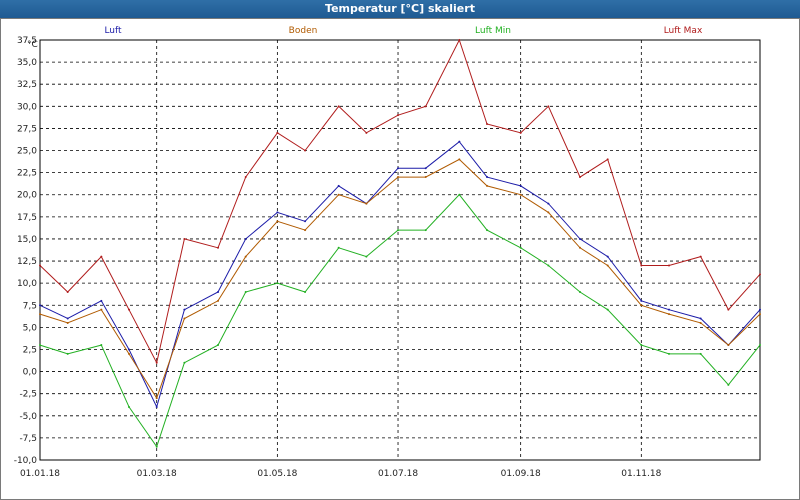  Describe the element at coordinates (30, 373) in the screenshot. I see `y-tick-label: 0,0` at that location.